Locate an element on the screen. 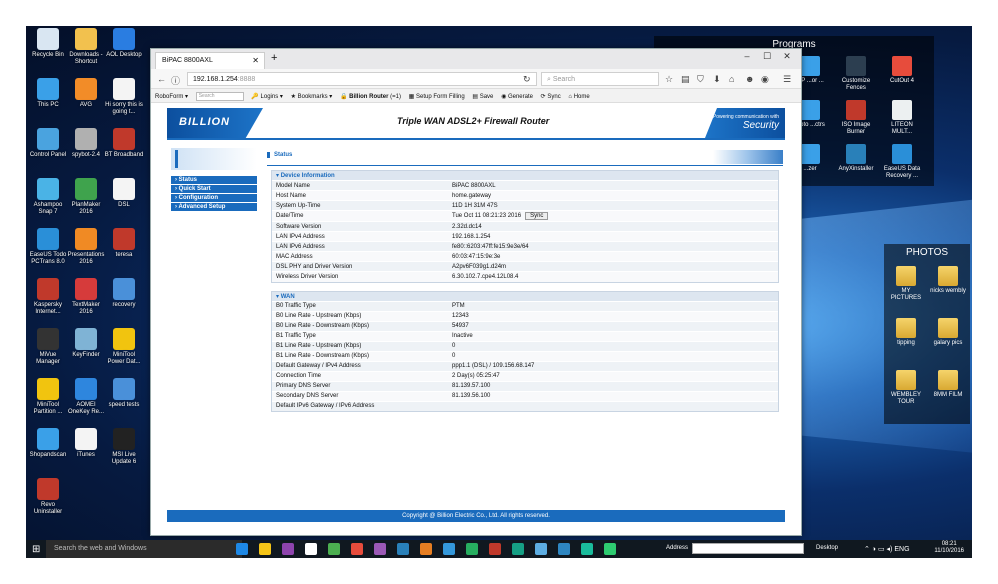  back-icon: ← is located at coordinates (161, 79).